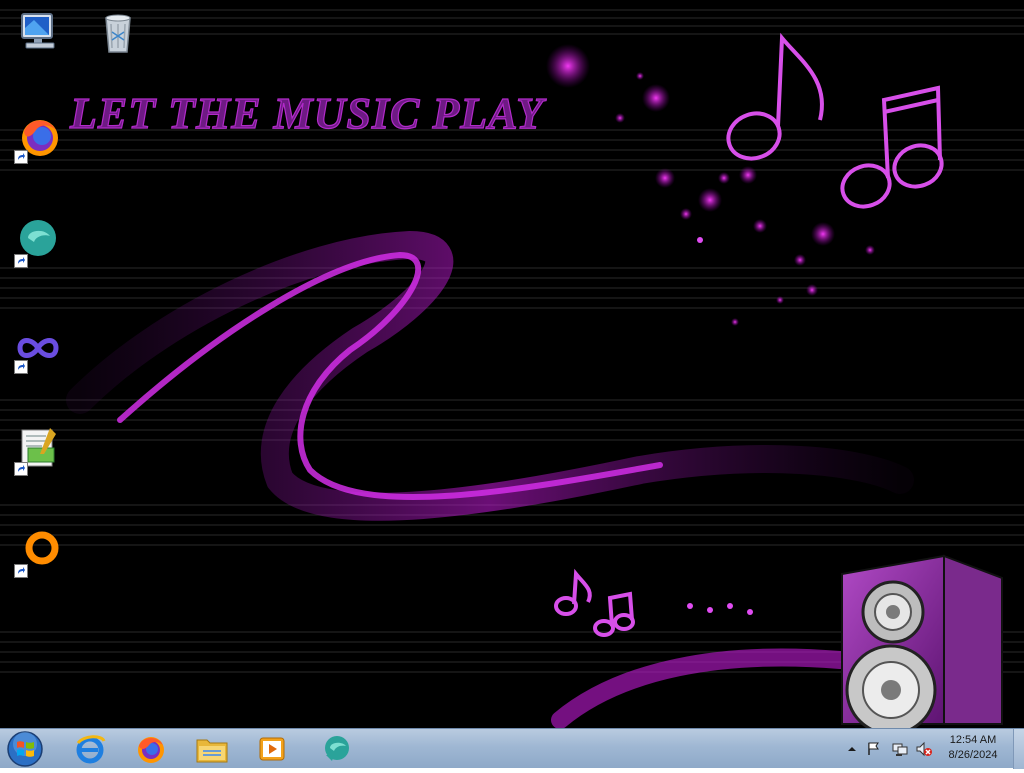 This screenshot has width=1024, height=773. What do you see at coordinates (308, 113) in the screenshot?
I see `wallpaper-title: LET THE MUSIC PLAY` at bounding box center [308, 113].